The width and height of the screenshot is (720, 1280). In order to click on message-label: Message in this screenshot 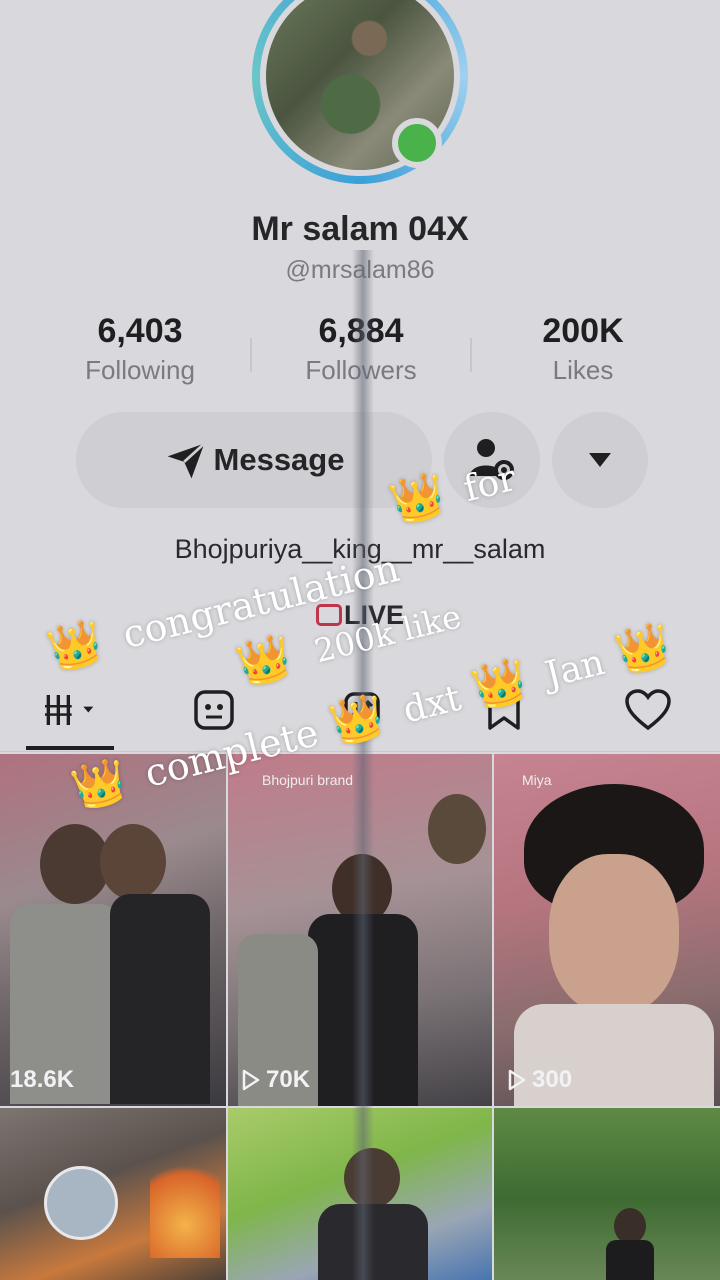, I will do `click(279, 459)`.